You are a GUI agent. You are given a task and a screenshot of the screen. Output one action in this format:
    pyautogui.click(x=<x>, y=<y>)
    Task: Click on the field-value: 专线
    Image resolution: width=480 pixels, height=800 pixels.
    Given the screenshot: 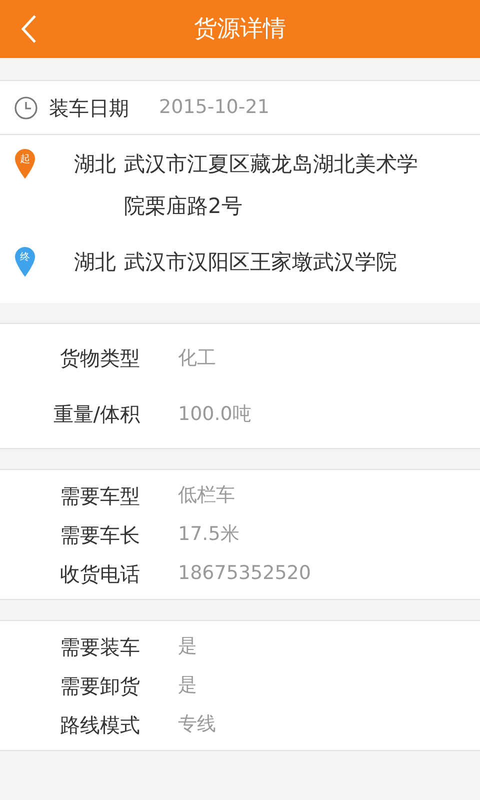 What is the action you would take?
    pyautogui.click(x=197, y=725)
    